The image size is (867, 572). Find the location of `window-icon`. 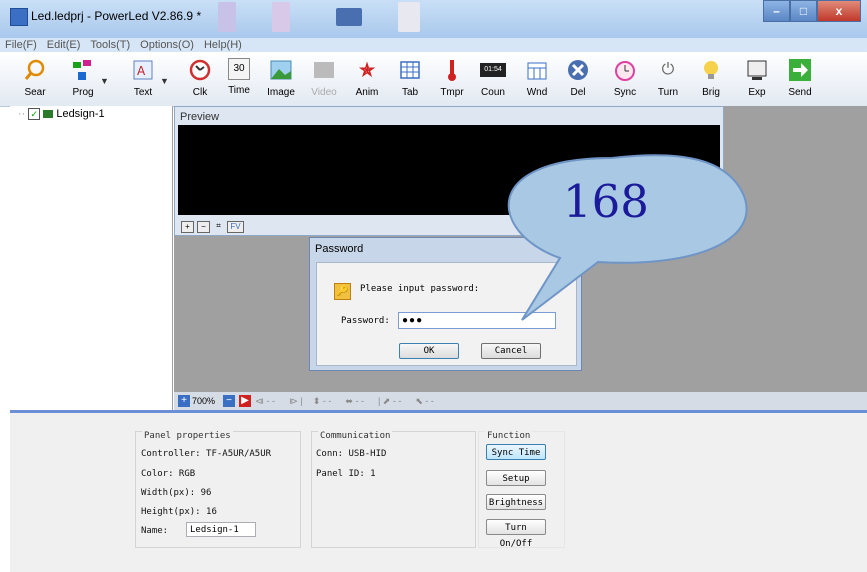

window-icon is located at coordinates (537, 70).